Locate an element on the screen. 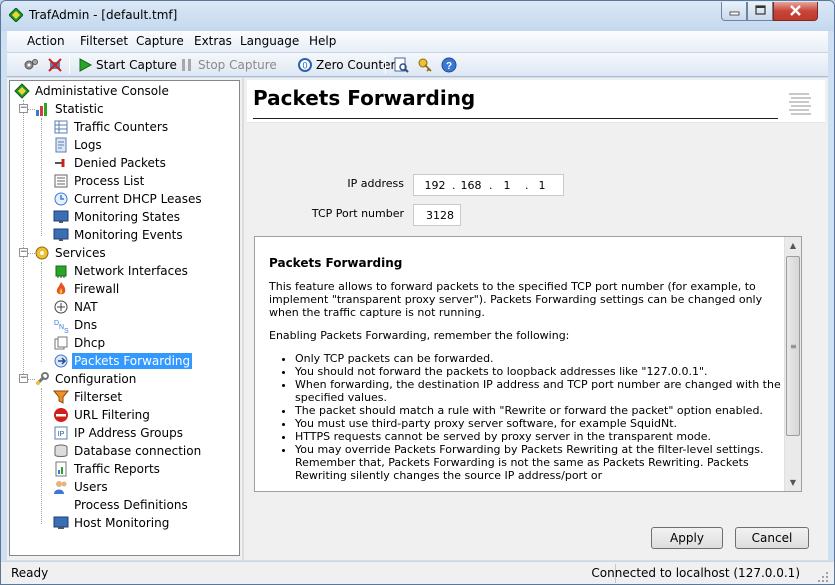  help-icon: ? is located at coordinates (449, 65).